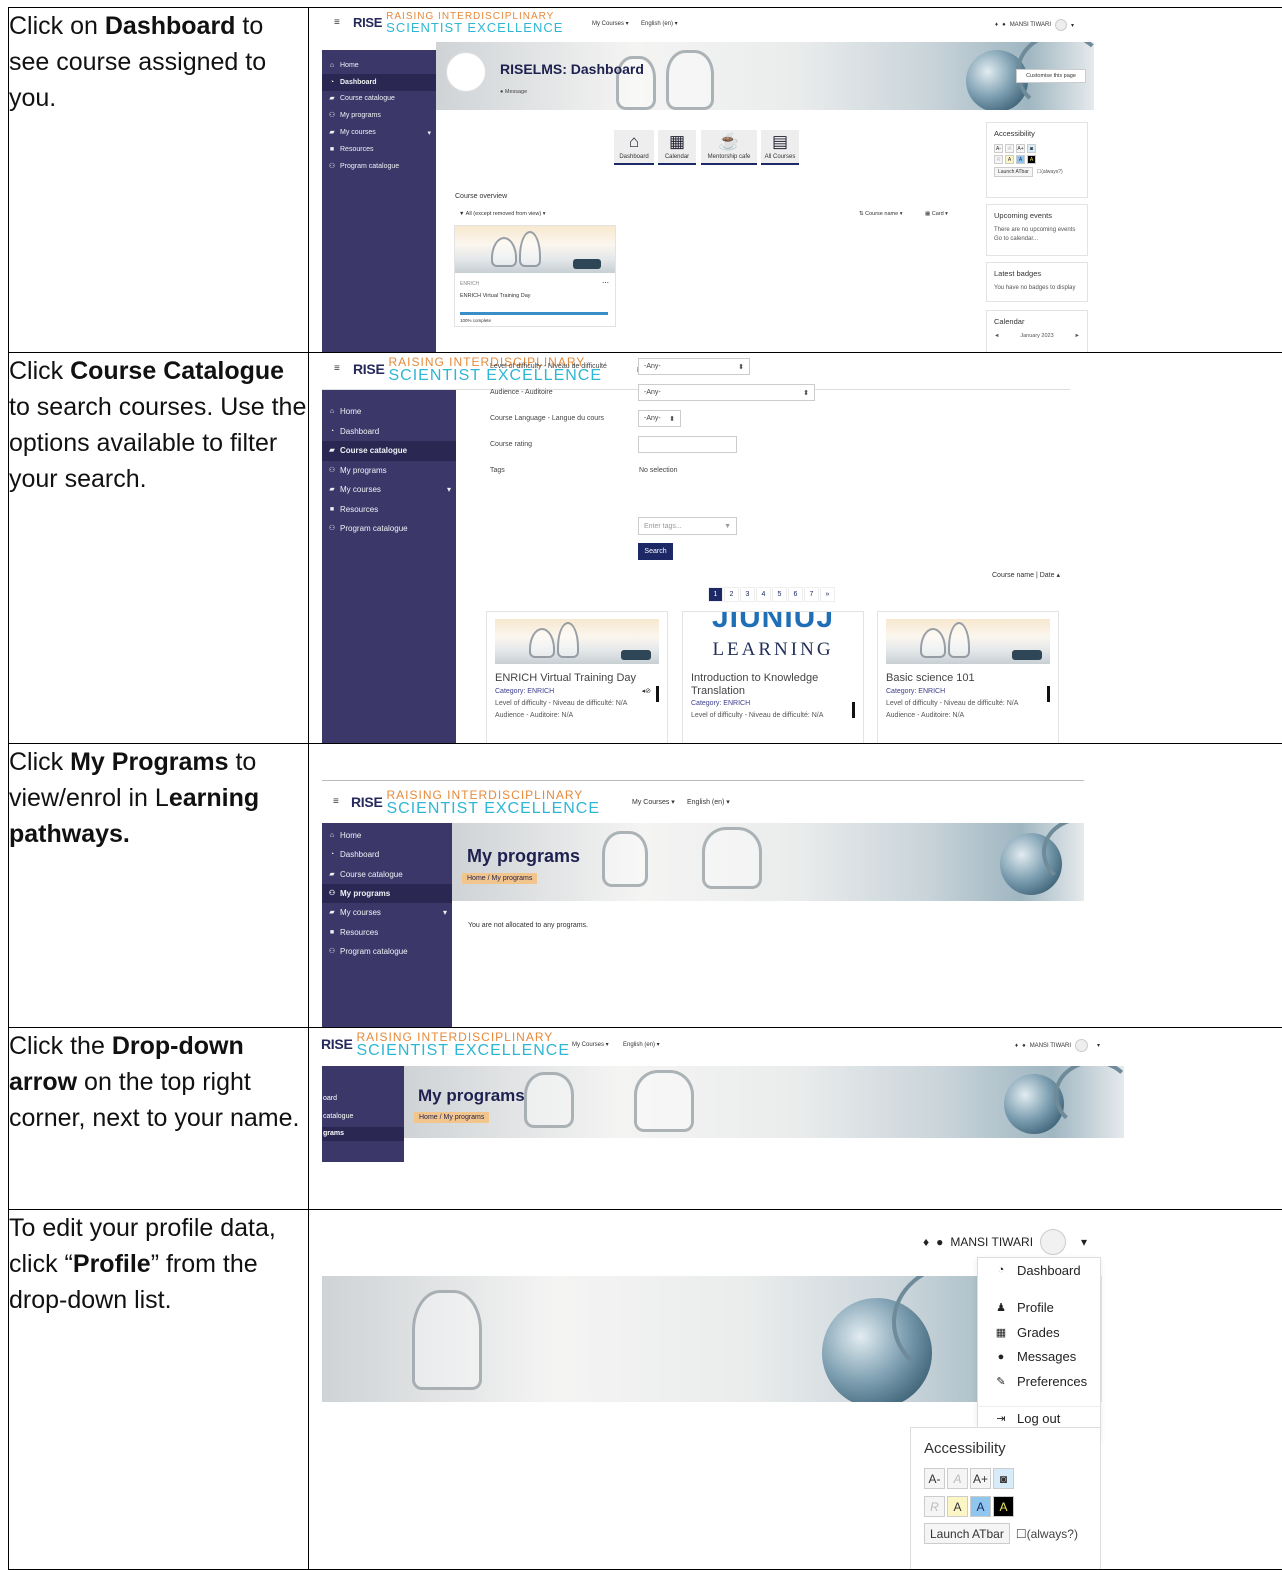  I want to click on menu-item-grades: ▦Grades, so click(1039, 1332).